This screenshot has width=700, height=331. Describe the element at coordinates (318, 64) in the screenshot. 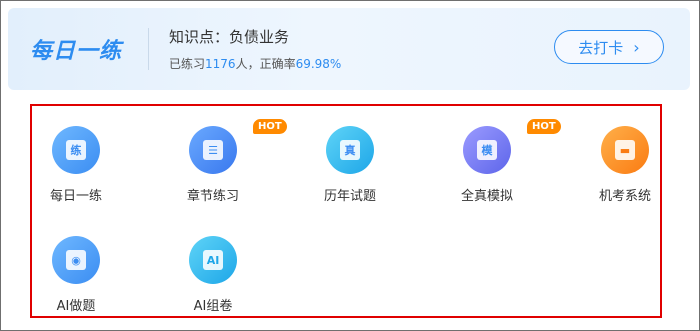

I see `accuracy-rate: 69.98%` at that location.